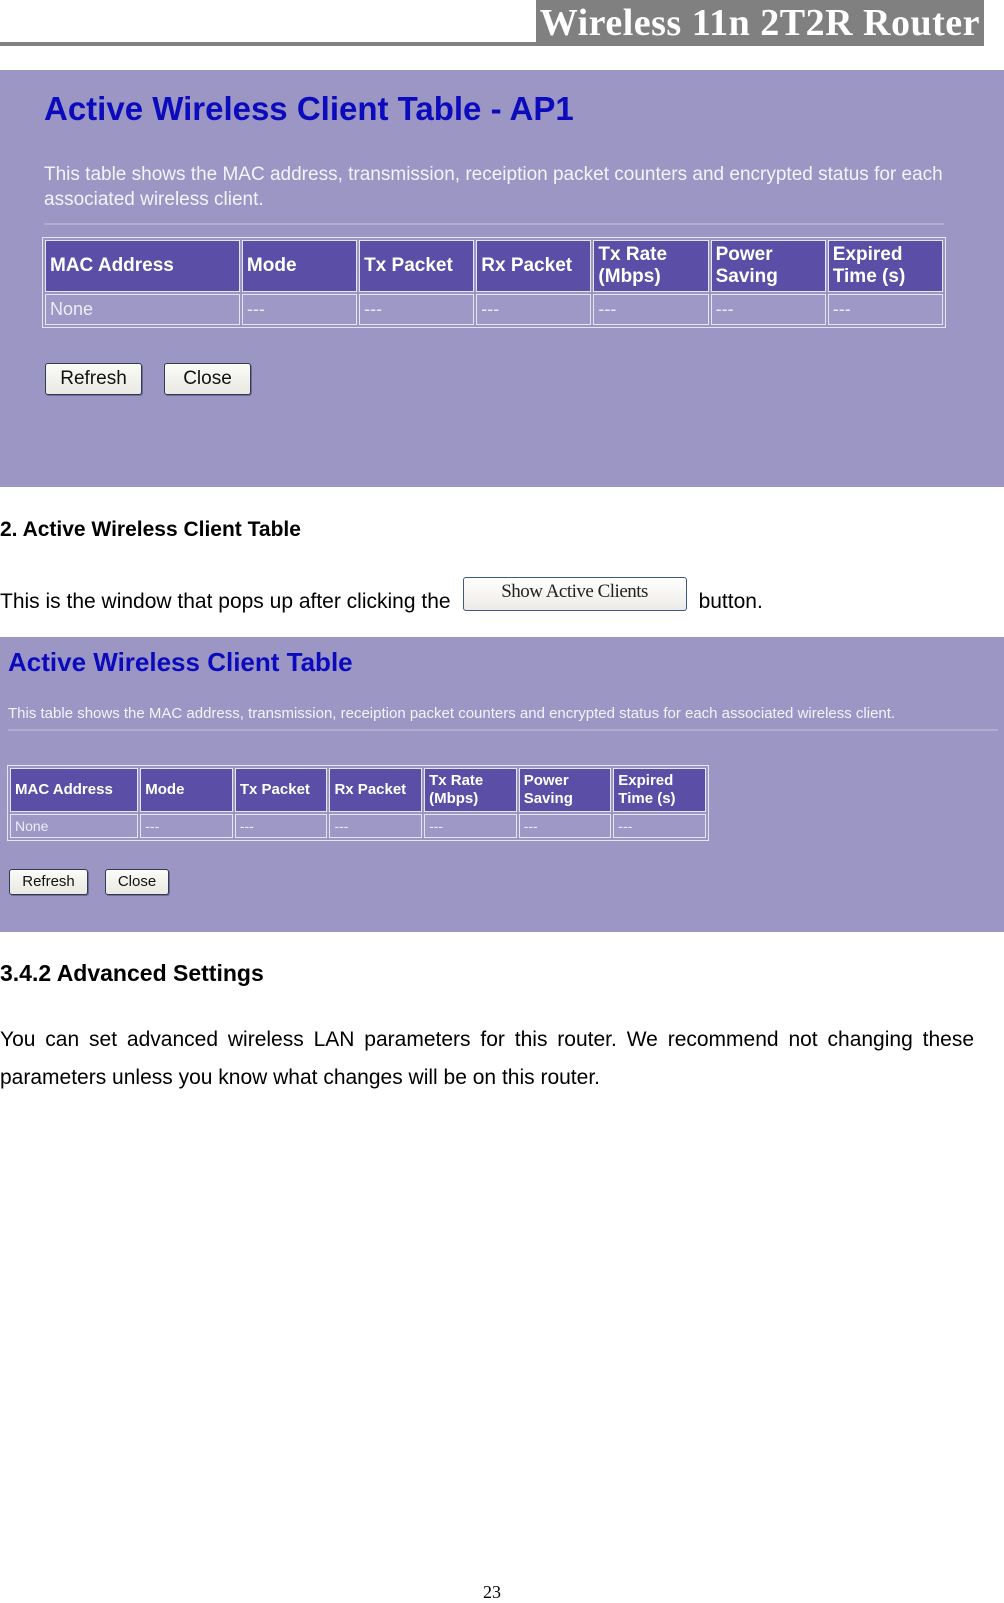 This screenshot has width=1004, height=1603. What do you see at coordinates (132, 973) in the screenshot?
I see `section-heading-advanced-settings: 3.4.2 Advanced Settings` at bounding box center [132, 973].